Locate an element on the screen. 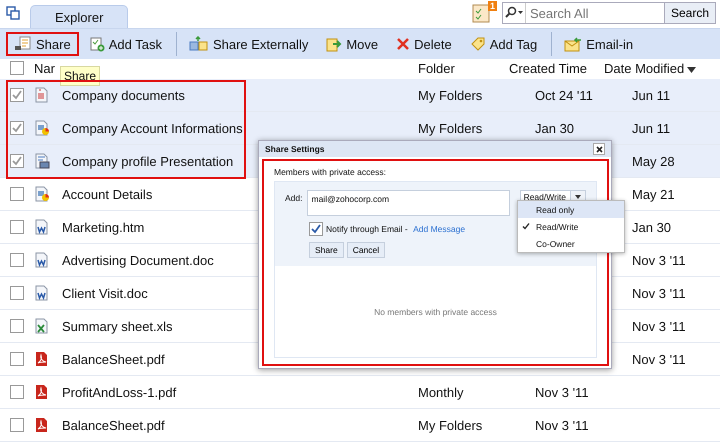 The height and width of the screenshot is (445, 720). add-label: Add: is located at coordinates (293, 197).